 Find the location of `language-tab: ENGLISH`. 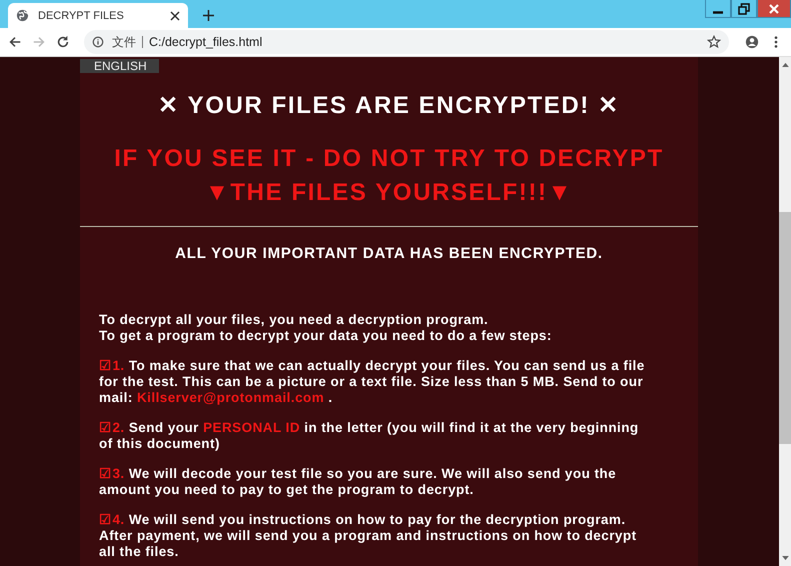

language-tab: ENGLISH is located at coordinates (119, 66).